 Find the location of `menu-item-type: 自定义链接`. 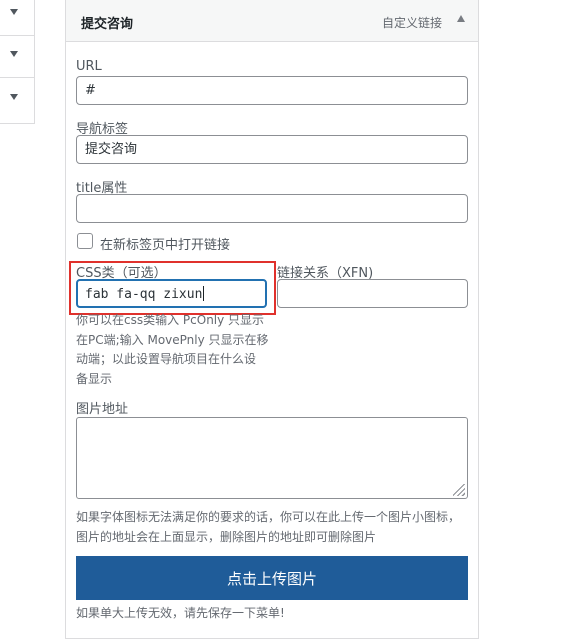

menu-item-type: 自定义链接 is located at coordinates (412, 23).